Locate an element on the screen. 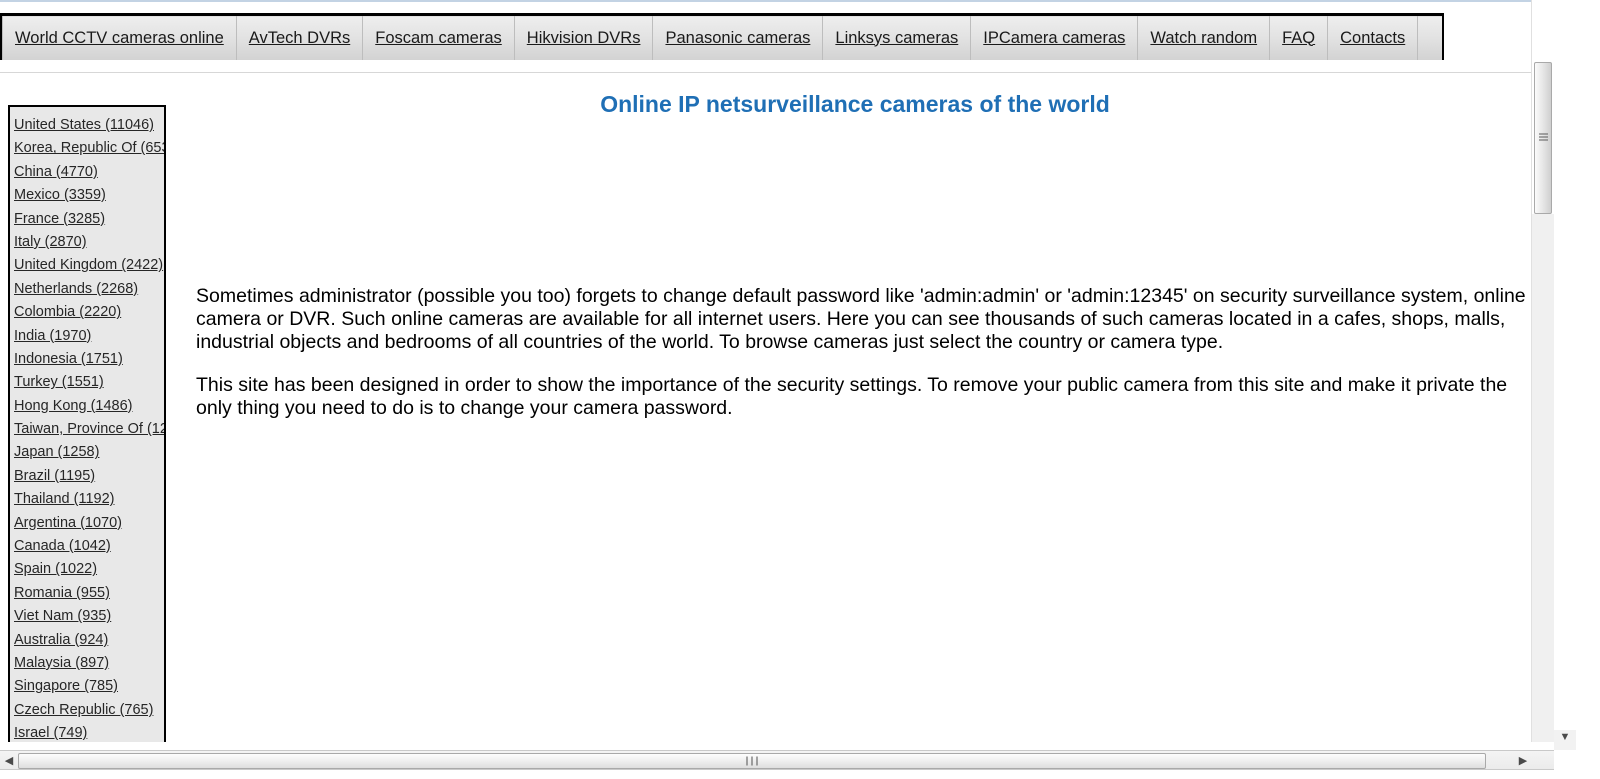 Image resolution: width=1600 pixels, height=779 pixels. list-item: India (1970) is located at coordinates (87, 335).